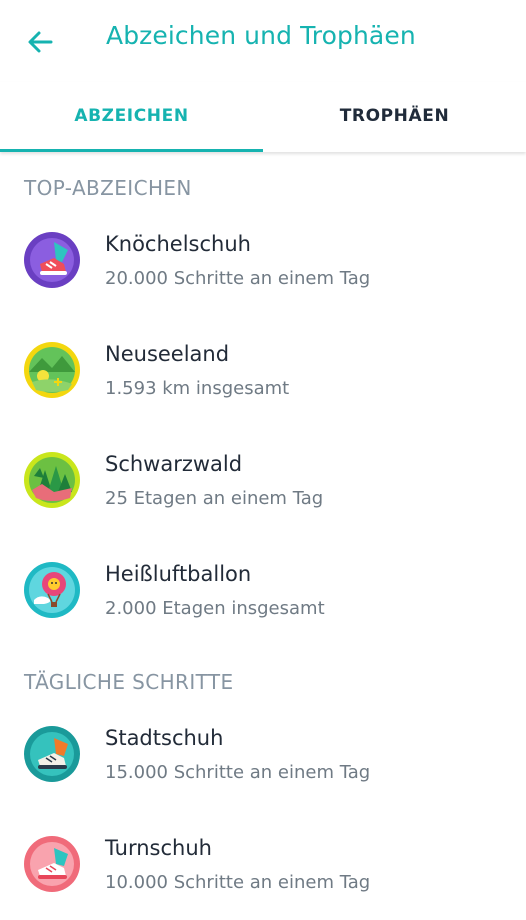  I want to click on badge-description: 25 Etagen an einem Tag, so click(214, 498).